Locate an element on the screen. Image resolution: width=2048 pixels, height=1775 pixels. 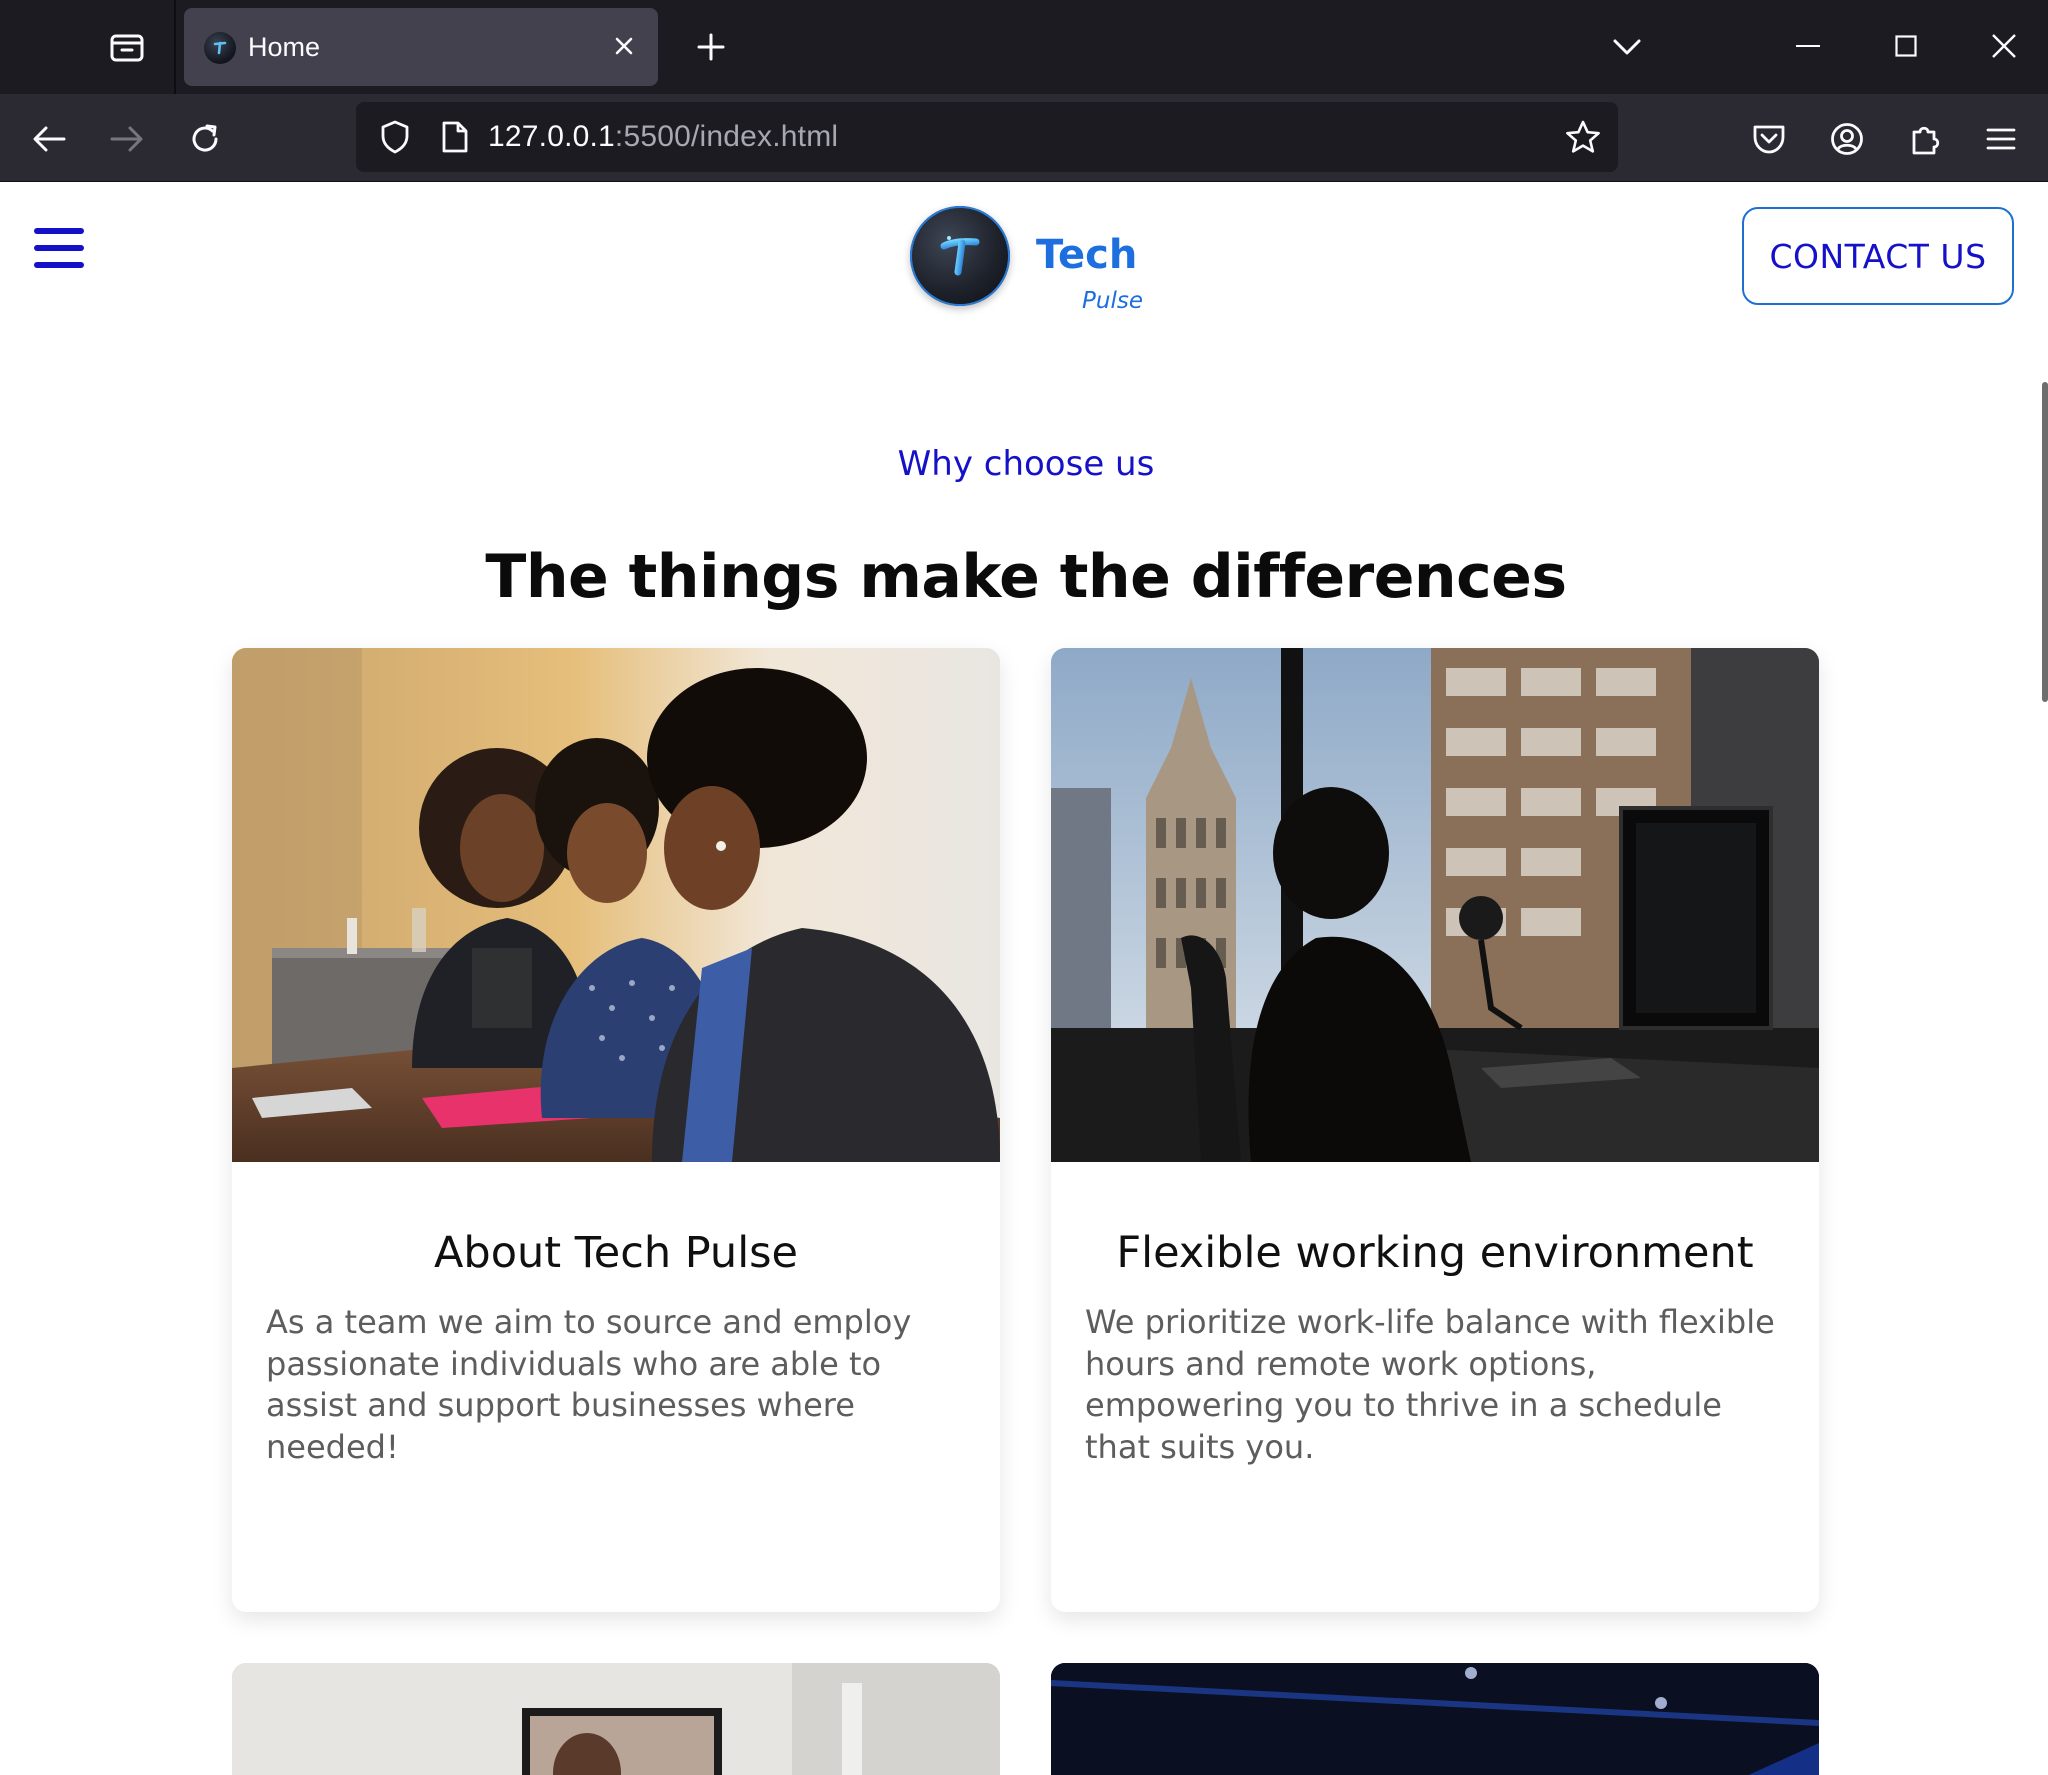
pocket-icon is located at coordinates (1769, 139).